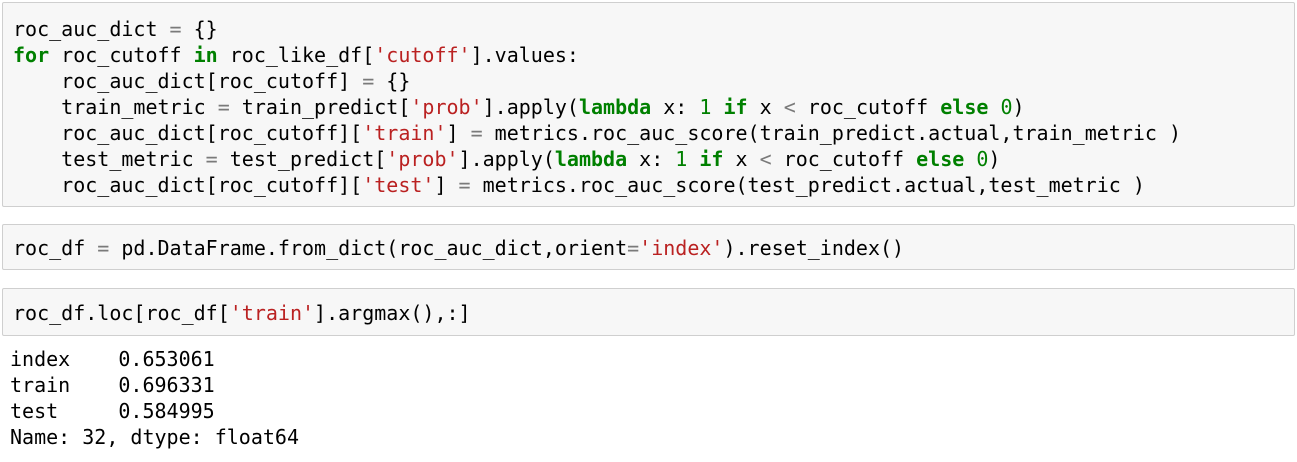  What do you see at coordinates (91, 29) in the screenshot?
I see `code-token: roc_auc_dict` at bounding box center [91, 29].